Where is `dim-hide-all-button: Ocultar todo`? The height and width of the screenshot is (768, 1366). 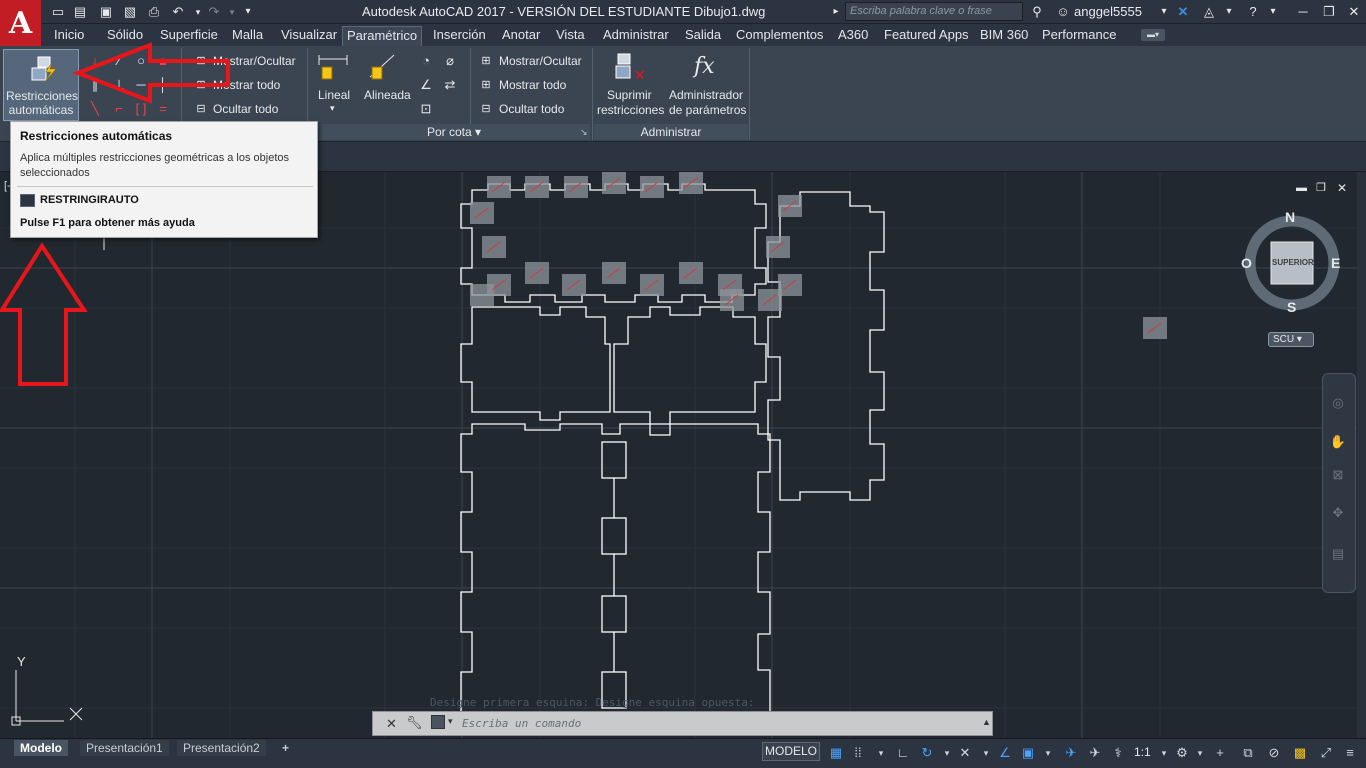 dim-hide-all-button: Ocultar todo is located at coordinates (531, 109).